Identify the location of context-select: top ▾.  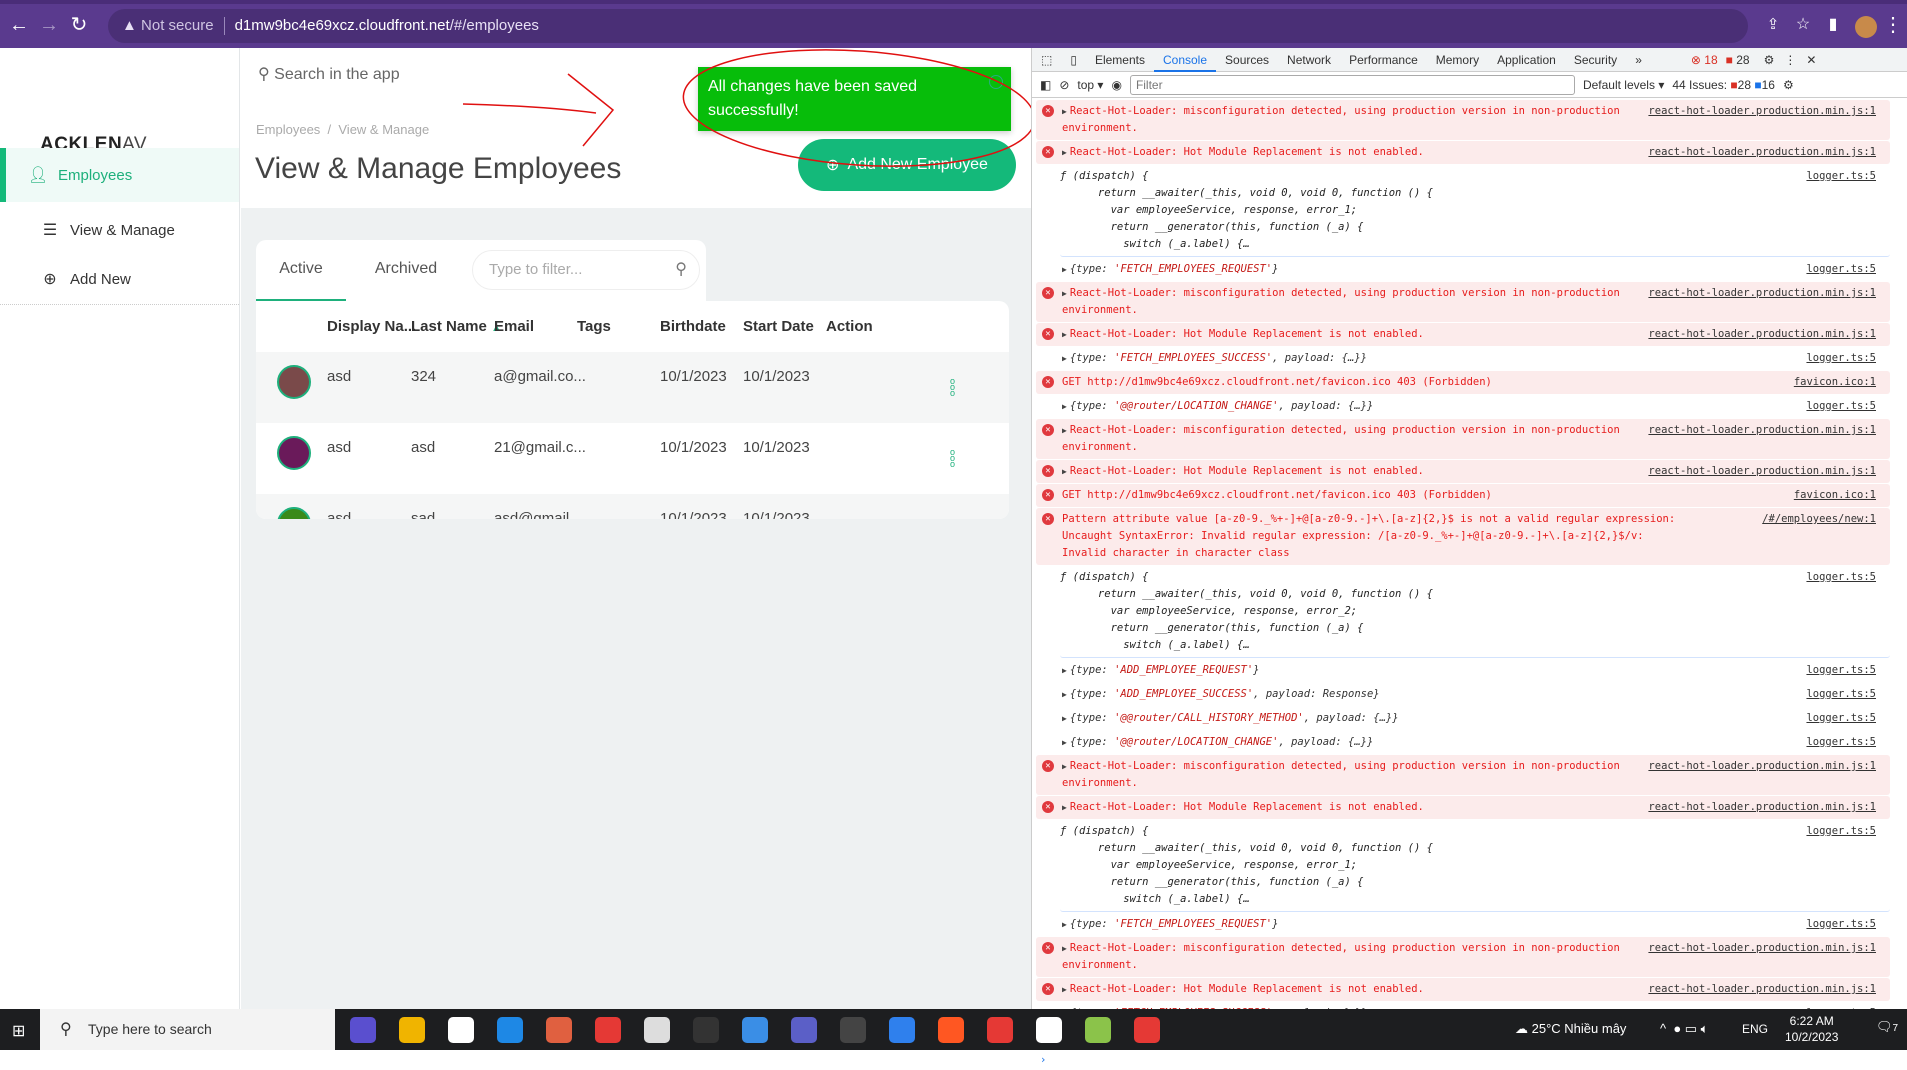
(1090, 85).